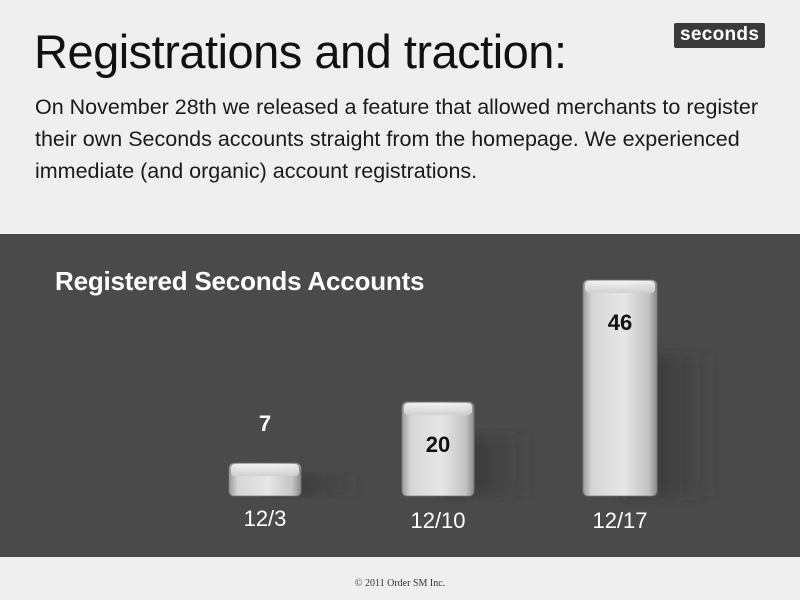  Describe the element at coordinates (265, 423) in the screenshot. I see `bar-value-label: 7` at that location.